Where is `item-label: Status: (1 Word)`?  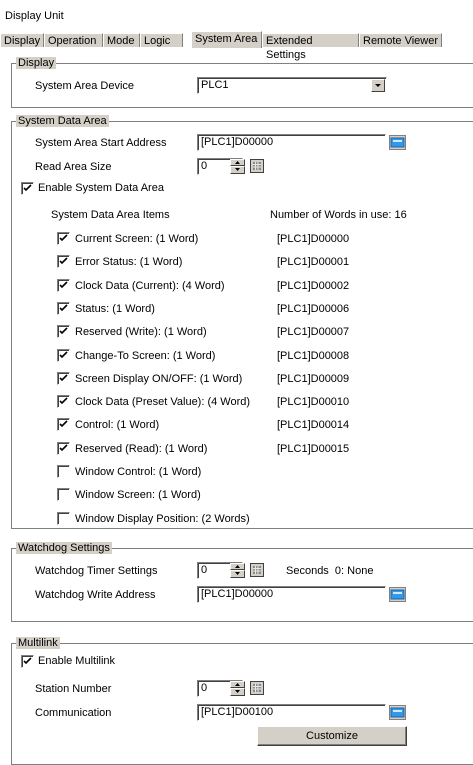
item-label: Status: (1 Word) is located at coordinates (115, 308).